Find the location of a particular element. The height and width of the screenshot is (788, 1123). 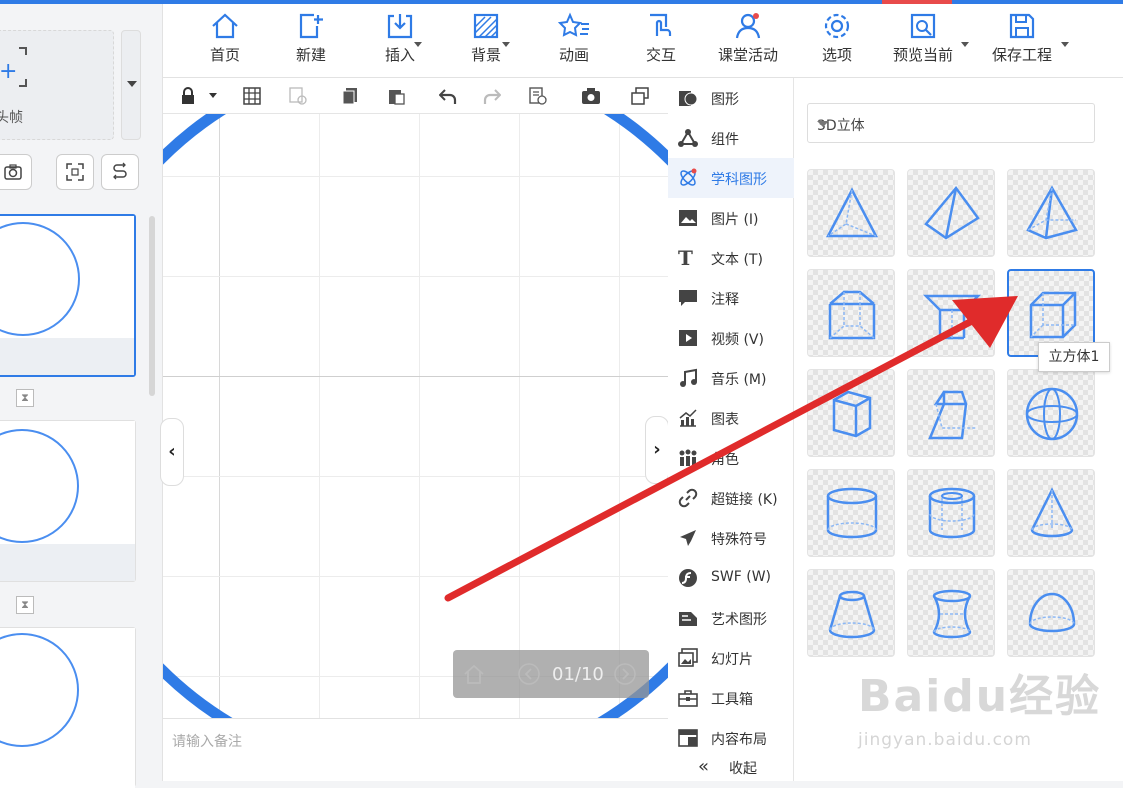

shape-cone is located at coordinates (1051, 513).